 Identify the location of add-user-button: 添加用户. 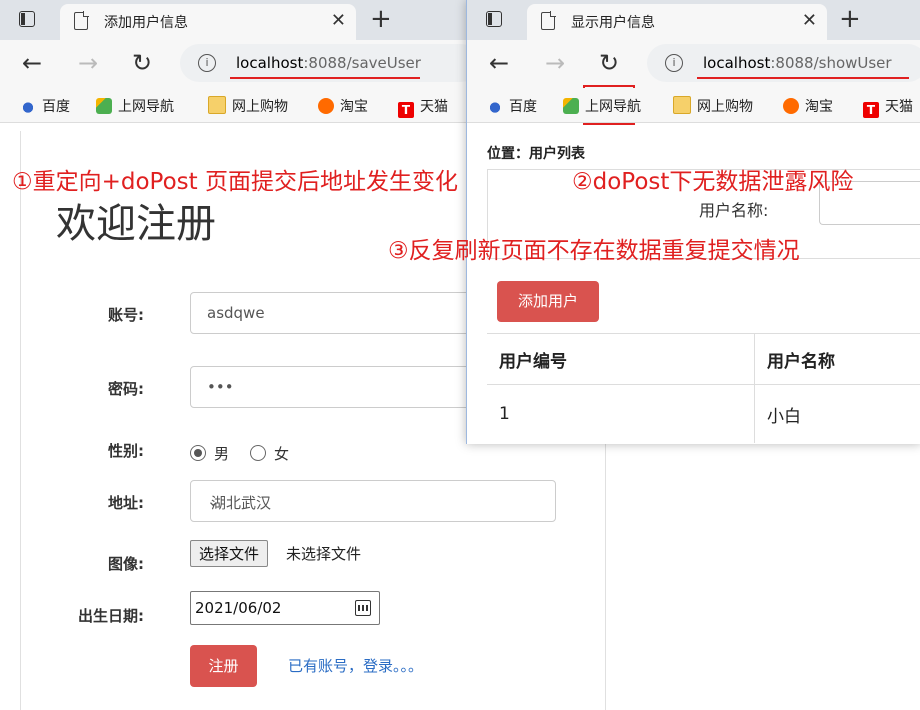
(548, 301).